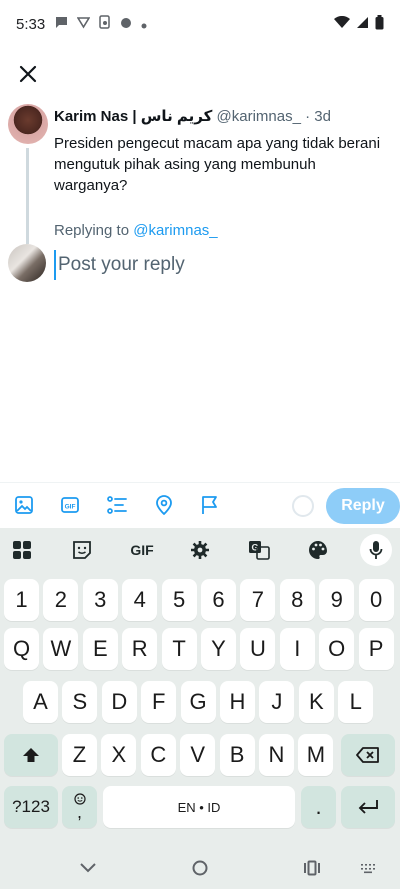 Image resolution: width=400 pixels, height=889 pixels. I want to click on key-f: F, so click(159, 702).